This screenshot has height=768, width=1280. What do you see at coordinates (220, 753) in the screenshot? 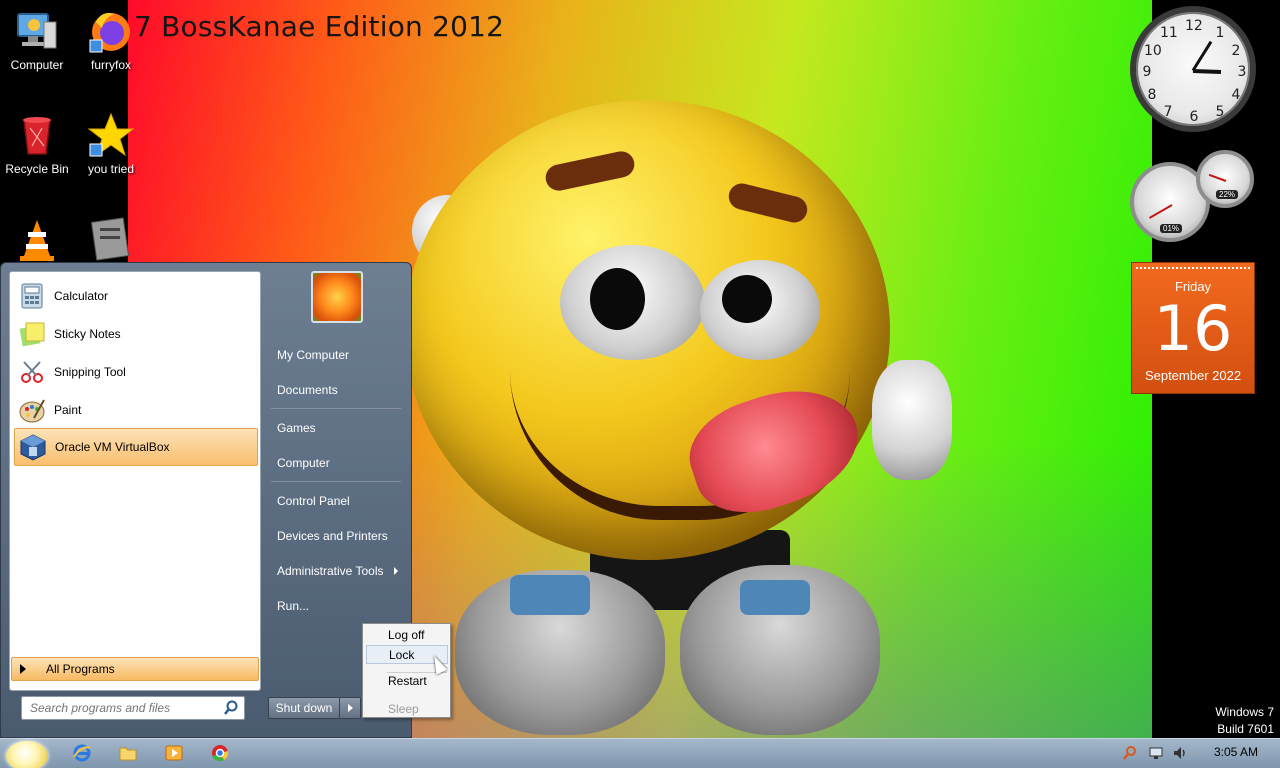
I see `chrome-icon` at bounding box center [220, 753].